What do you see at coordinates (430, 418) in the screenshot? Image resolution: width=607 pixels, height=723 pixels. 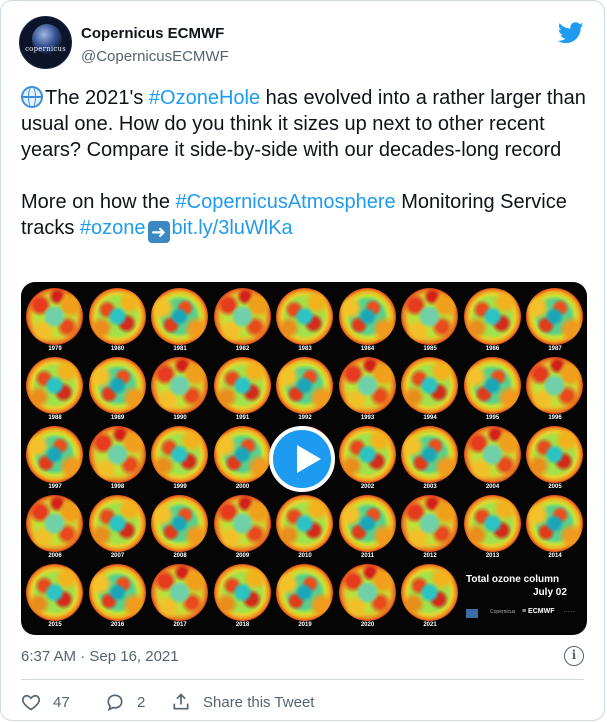 I see `year-label: 1994` at bounding box center [430, 418].